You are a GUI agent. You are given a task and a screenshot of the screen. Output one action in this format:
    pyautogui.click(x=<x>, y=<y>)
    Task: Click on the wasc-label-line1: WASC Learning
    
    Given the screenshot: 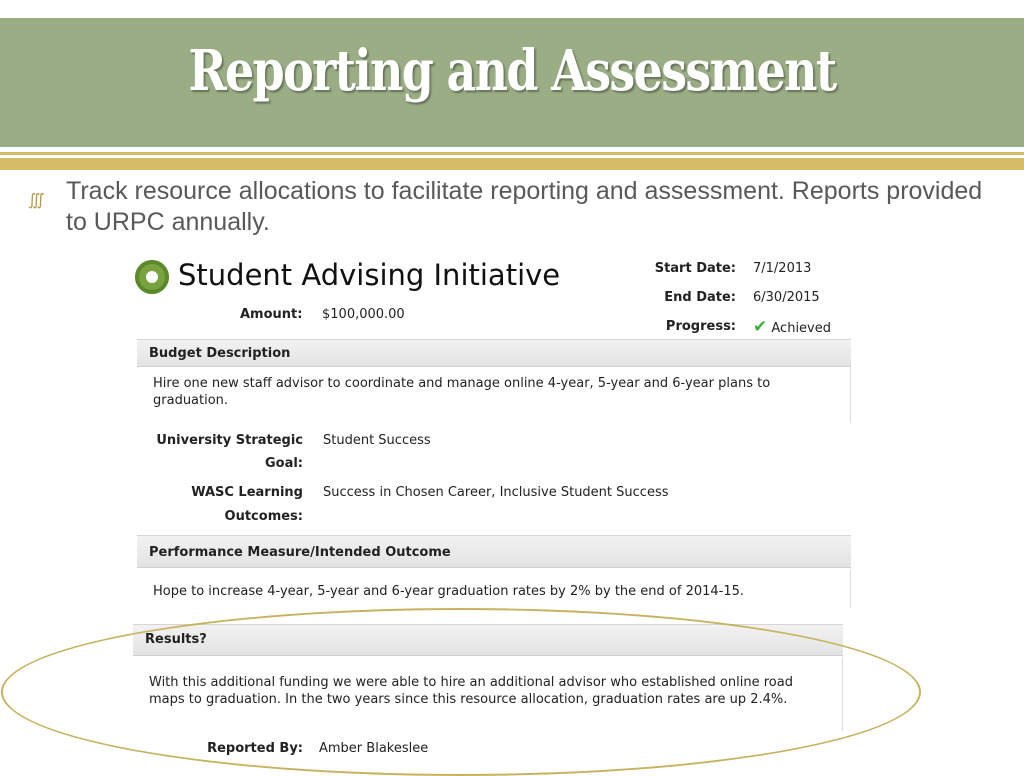 What is the action you would take?
    pyautogui.click(x=247, y=492)
    